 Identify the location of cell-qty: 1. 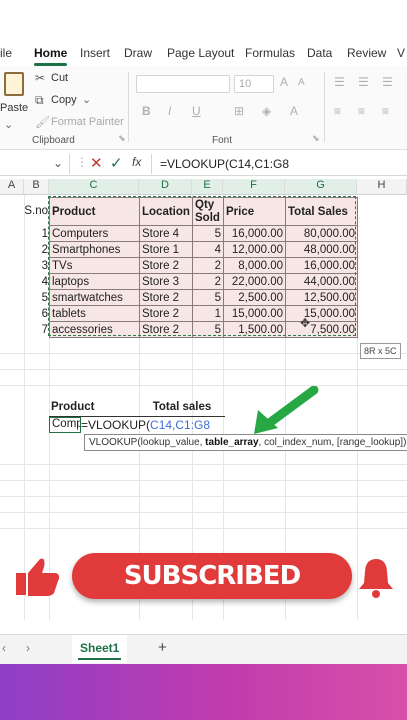
(208, 313).